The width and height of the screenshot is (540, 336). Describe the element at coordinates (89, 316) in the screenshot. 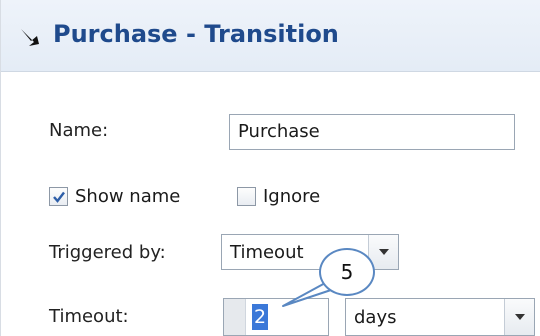

I see `timeout-label: Timeout:` at that location.